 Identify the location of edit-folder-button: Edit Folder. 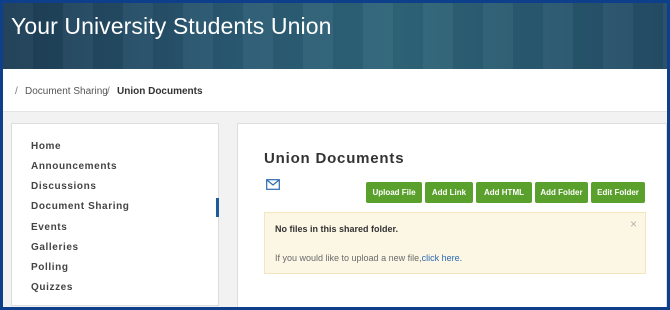
(618, 192).